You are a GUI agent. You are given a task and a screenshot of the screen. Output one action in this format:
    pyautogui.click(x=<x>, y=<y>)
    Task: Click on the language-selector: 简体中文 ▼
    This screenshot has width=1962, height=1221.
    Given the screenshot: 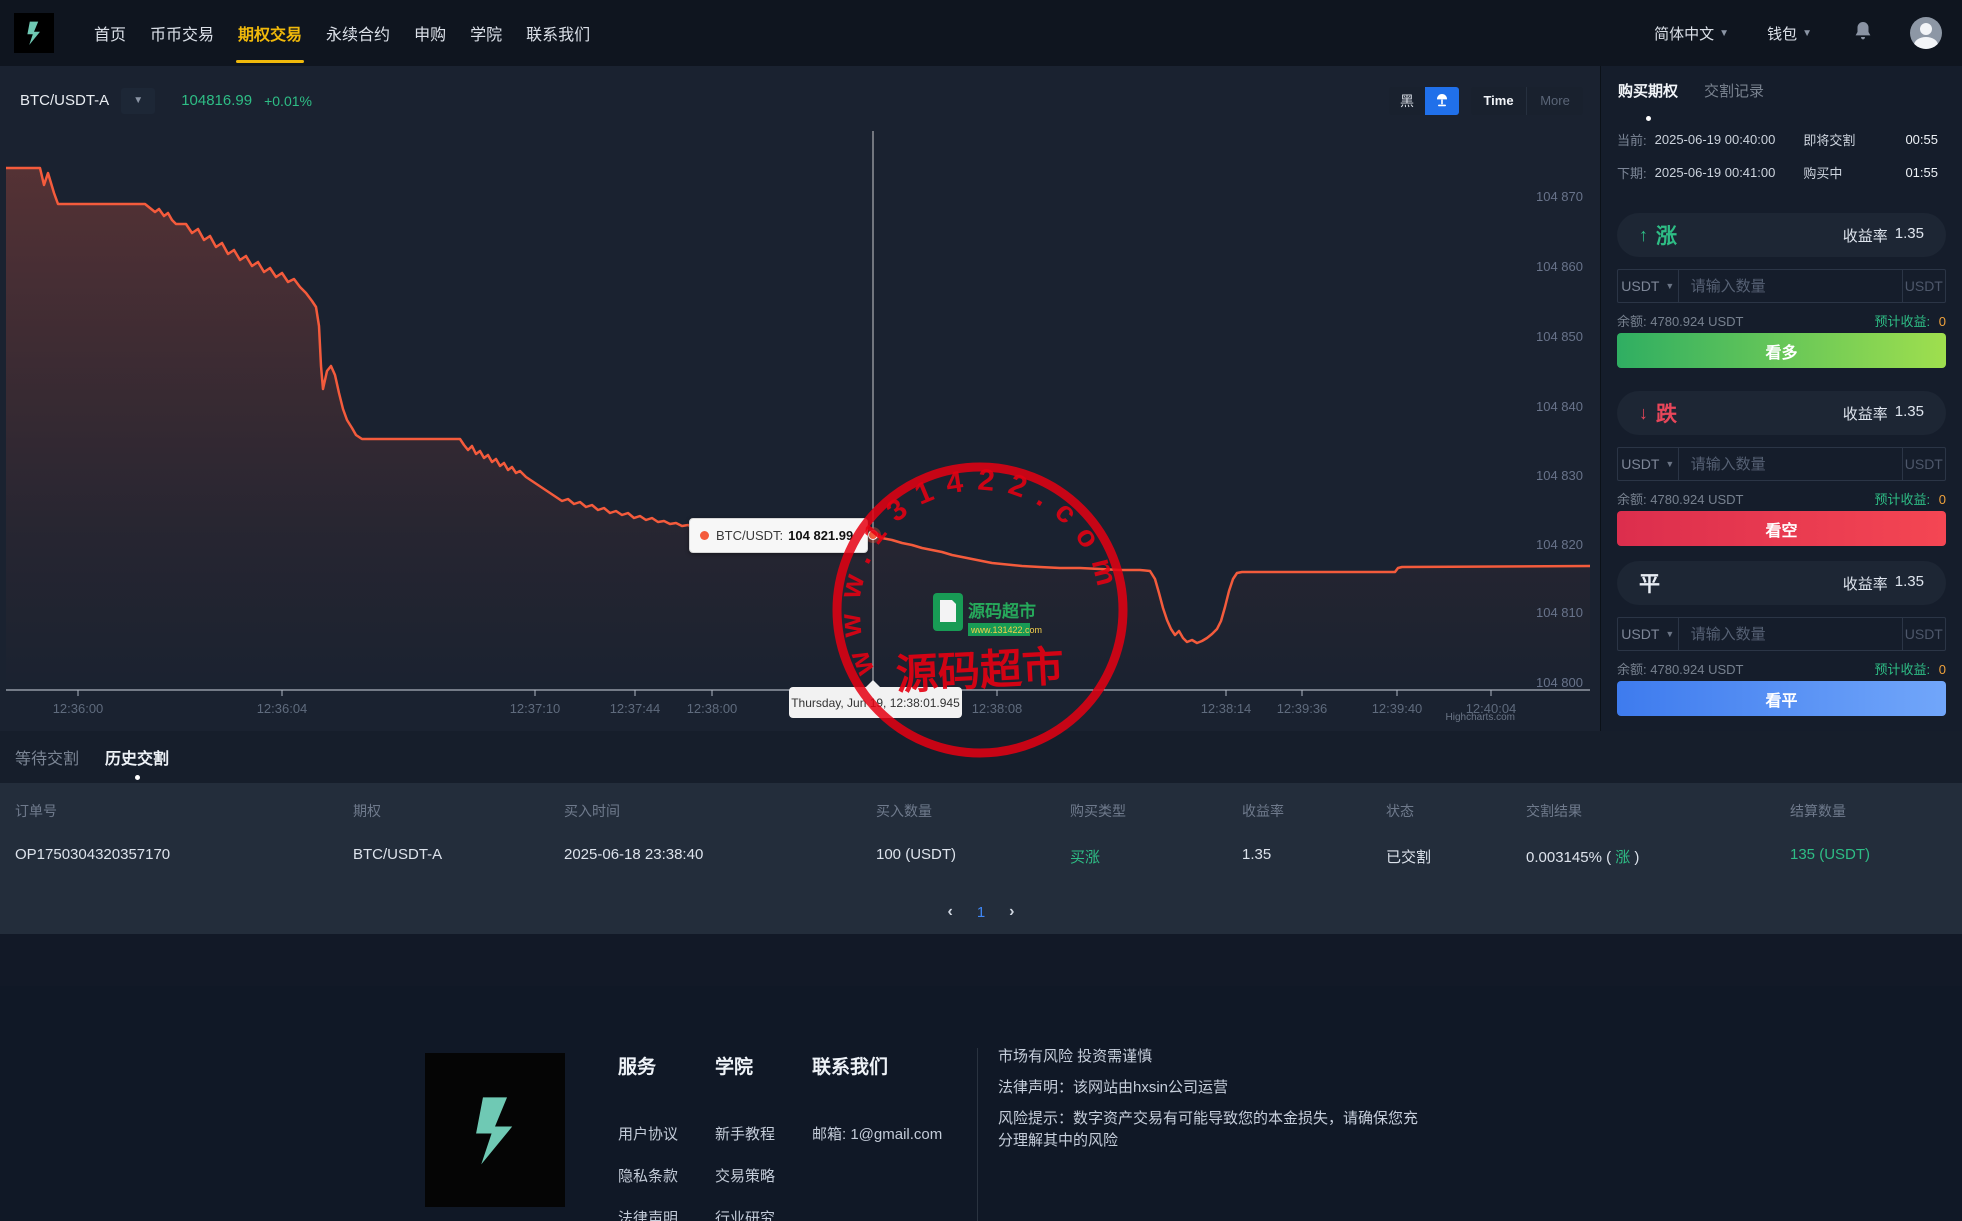 What is the action you would take?
    pyautogui.click(x=1691, y=33)
    